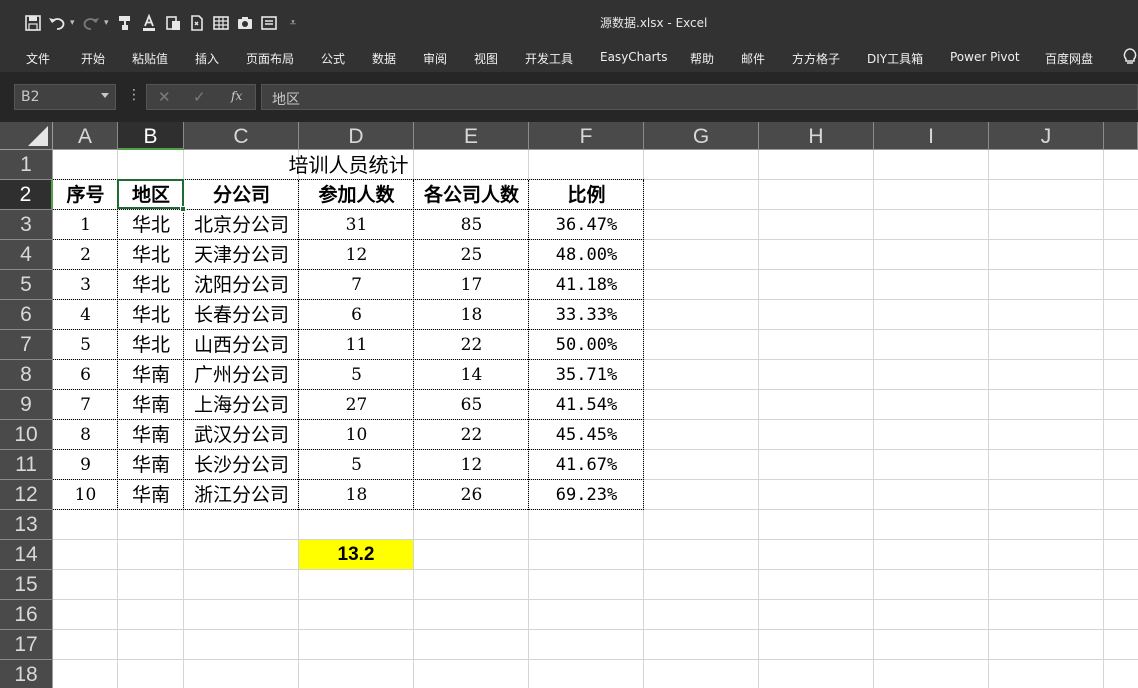 Image resolution: width=1138 pixels, height=688 pixels. What do you see at coordinates (93, 58) in the screenshot?
I see `tab-home: 开始` at bounding box center [93, 58].